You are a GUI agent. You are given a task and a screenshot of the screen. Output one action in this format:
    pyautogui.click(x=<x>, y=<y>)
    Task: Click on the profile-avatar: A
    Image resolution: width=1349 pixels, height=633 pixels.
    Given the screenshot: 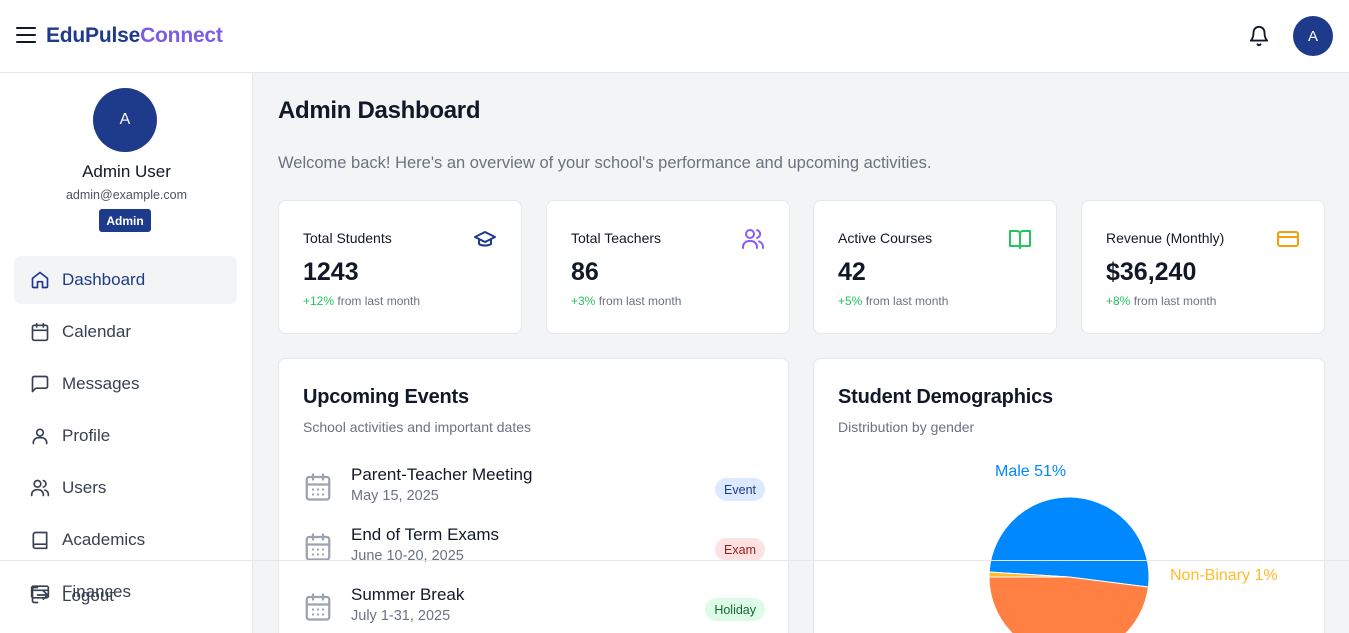 What is the action you would take?
    pyautogui.click(x=125, y=120)
    